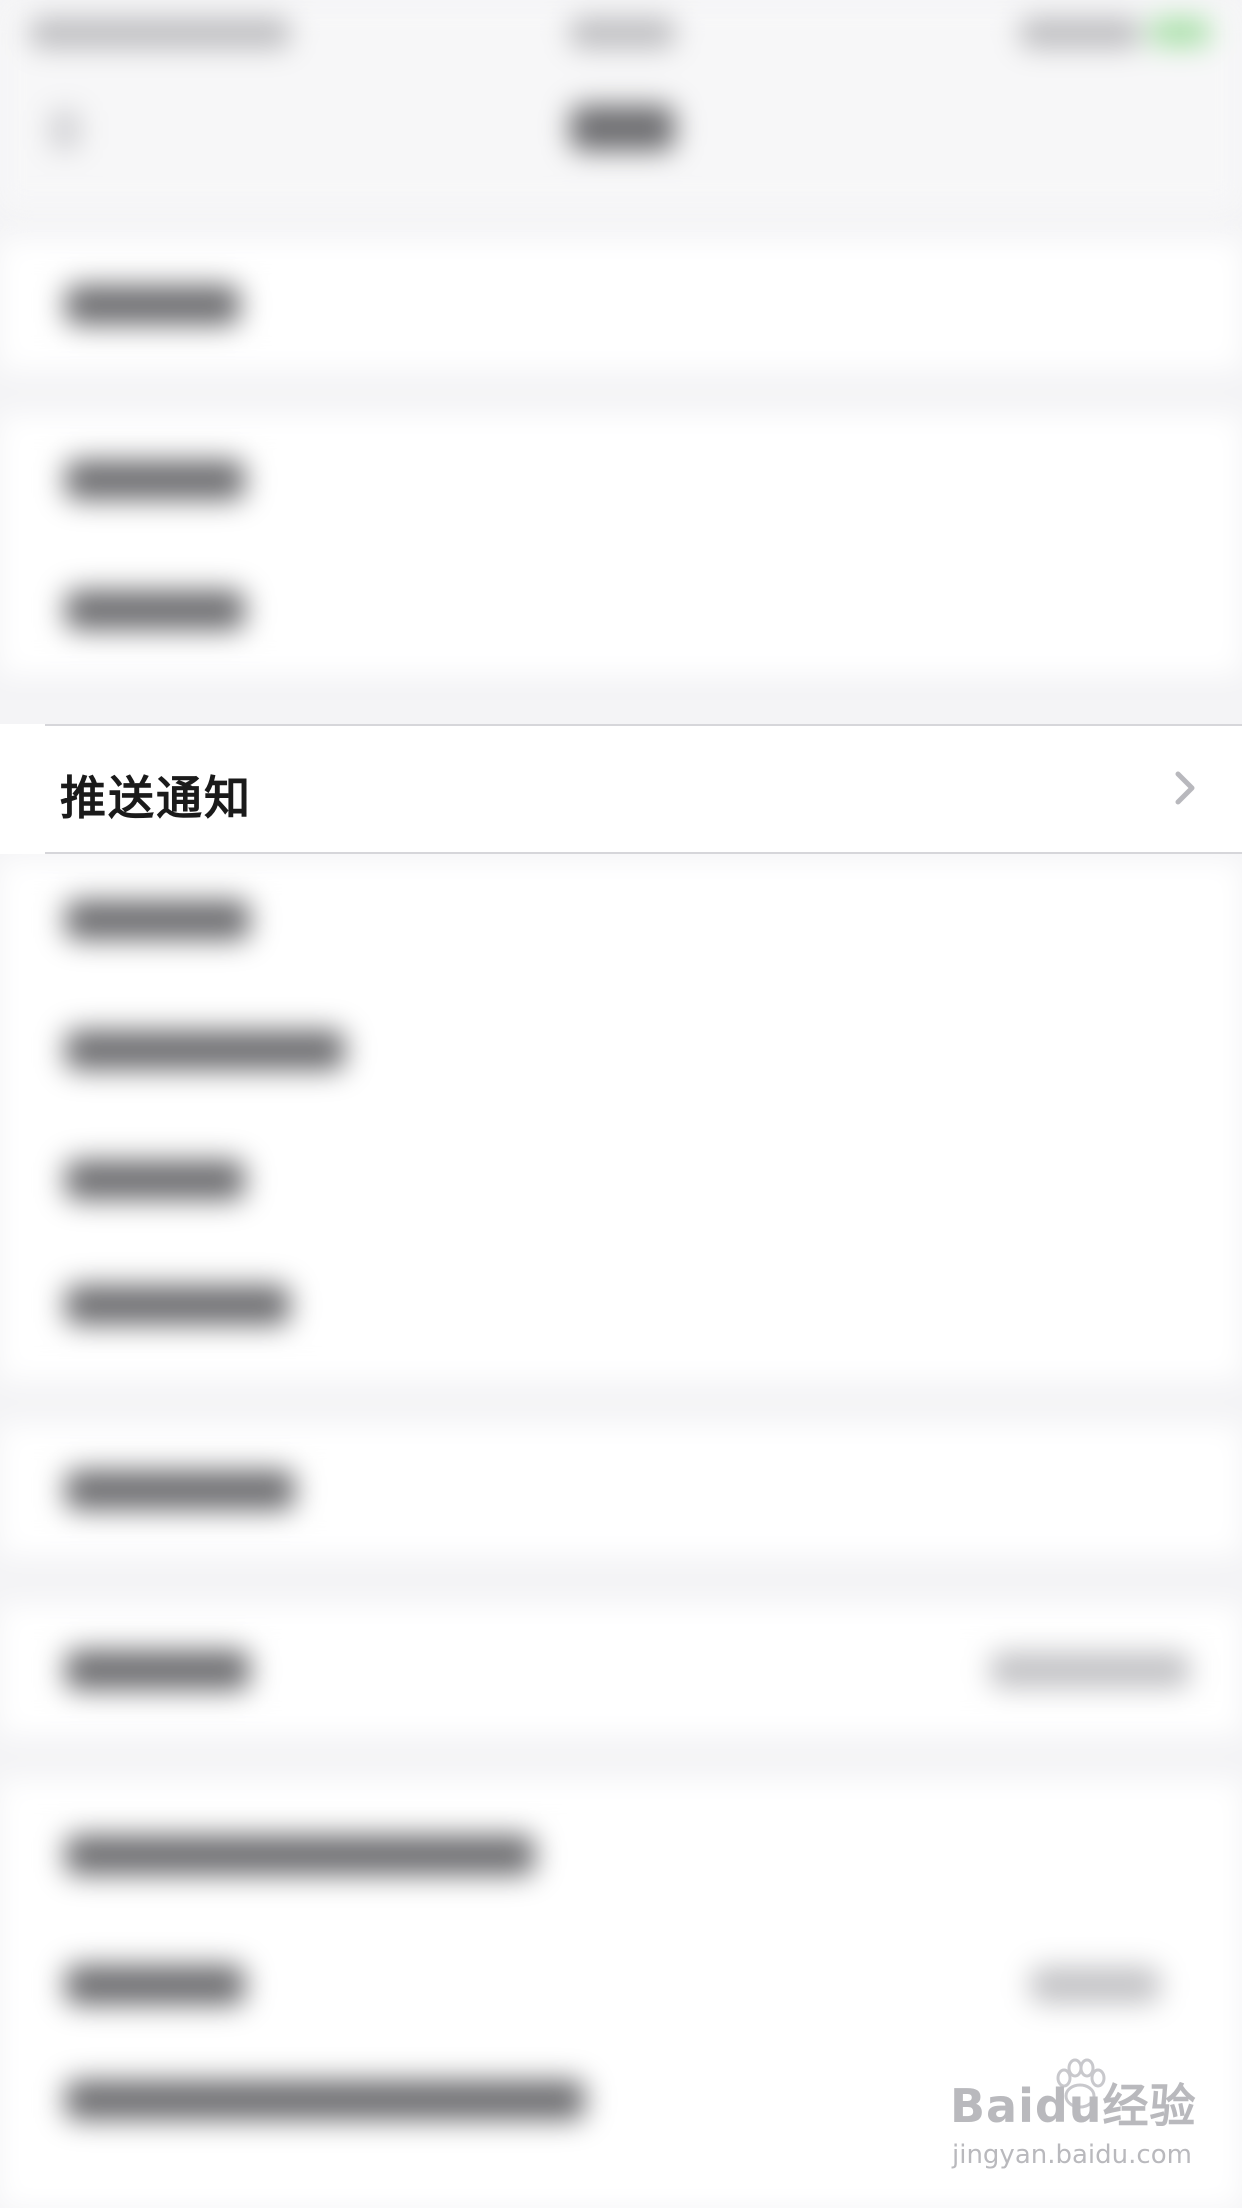 The height and width of the screenshot is (2208, 1242). I want to click on back-icon, so click(65, 130).